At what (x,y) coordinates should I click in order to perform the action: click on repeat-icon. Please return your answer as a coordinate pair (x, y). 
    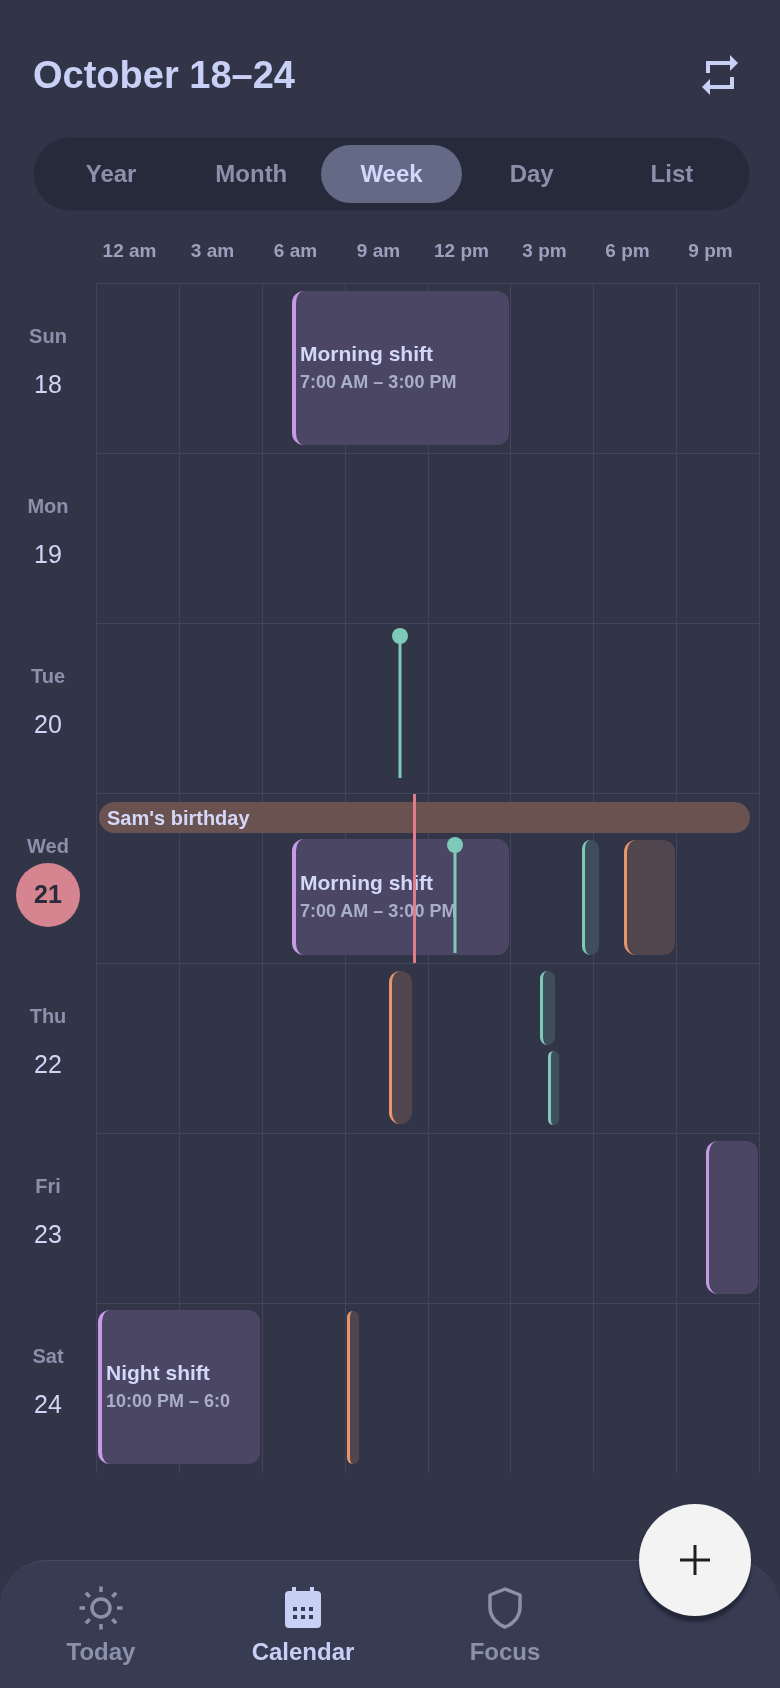
    Looking at the image, I should click on (720, 75).